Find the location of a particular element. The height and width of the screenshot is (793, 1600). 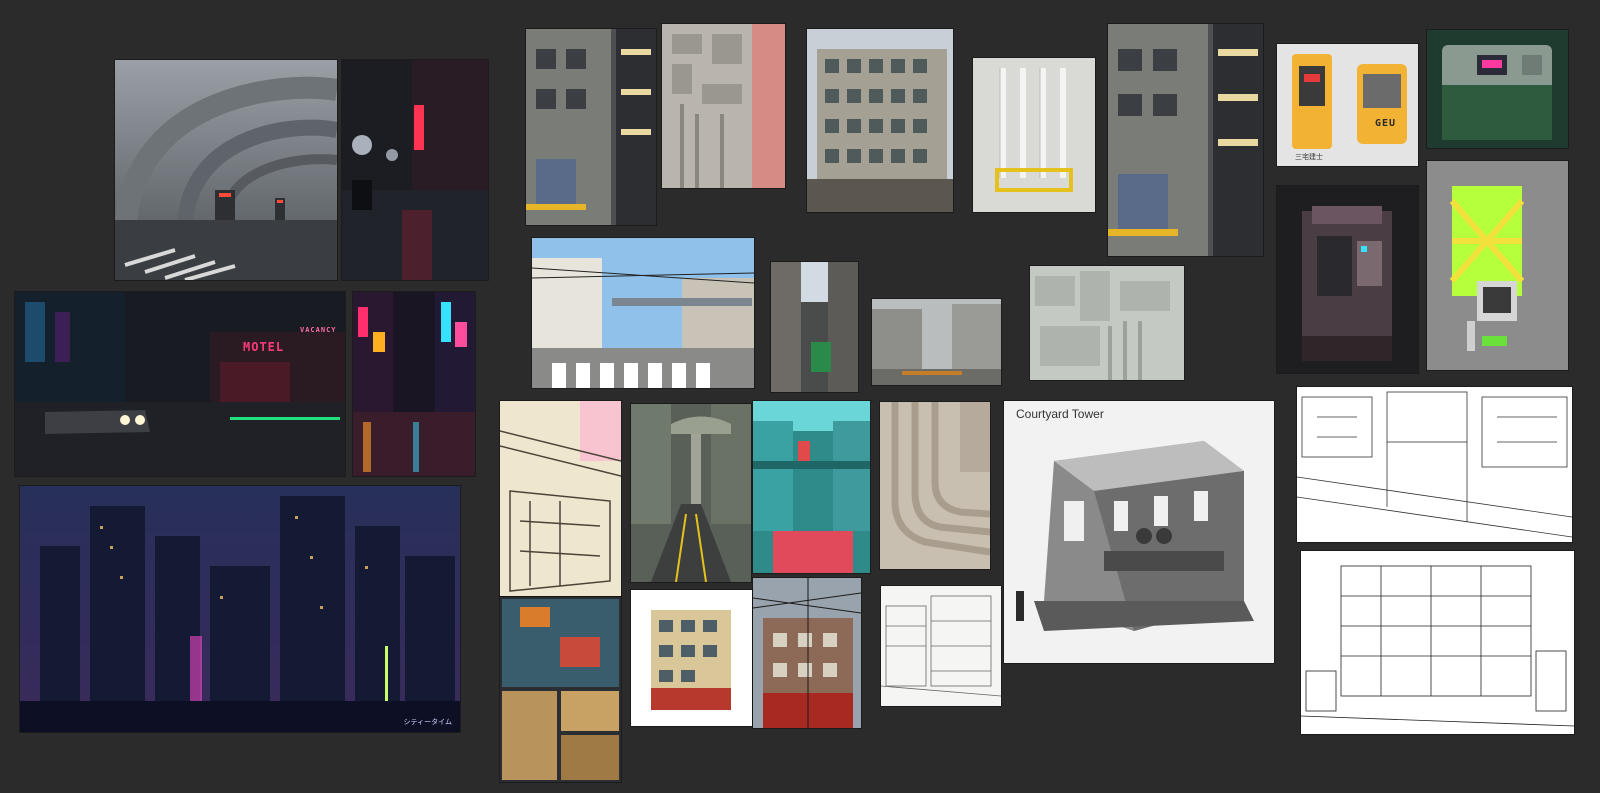

skyline-illustration is located at coordinates (240, 609).